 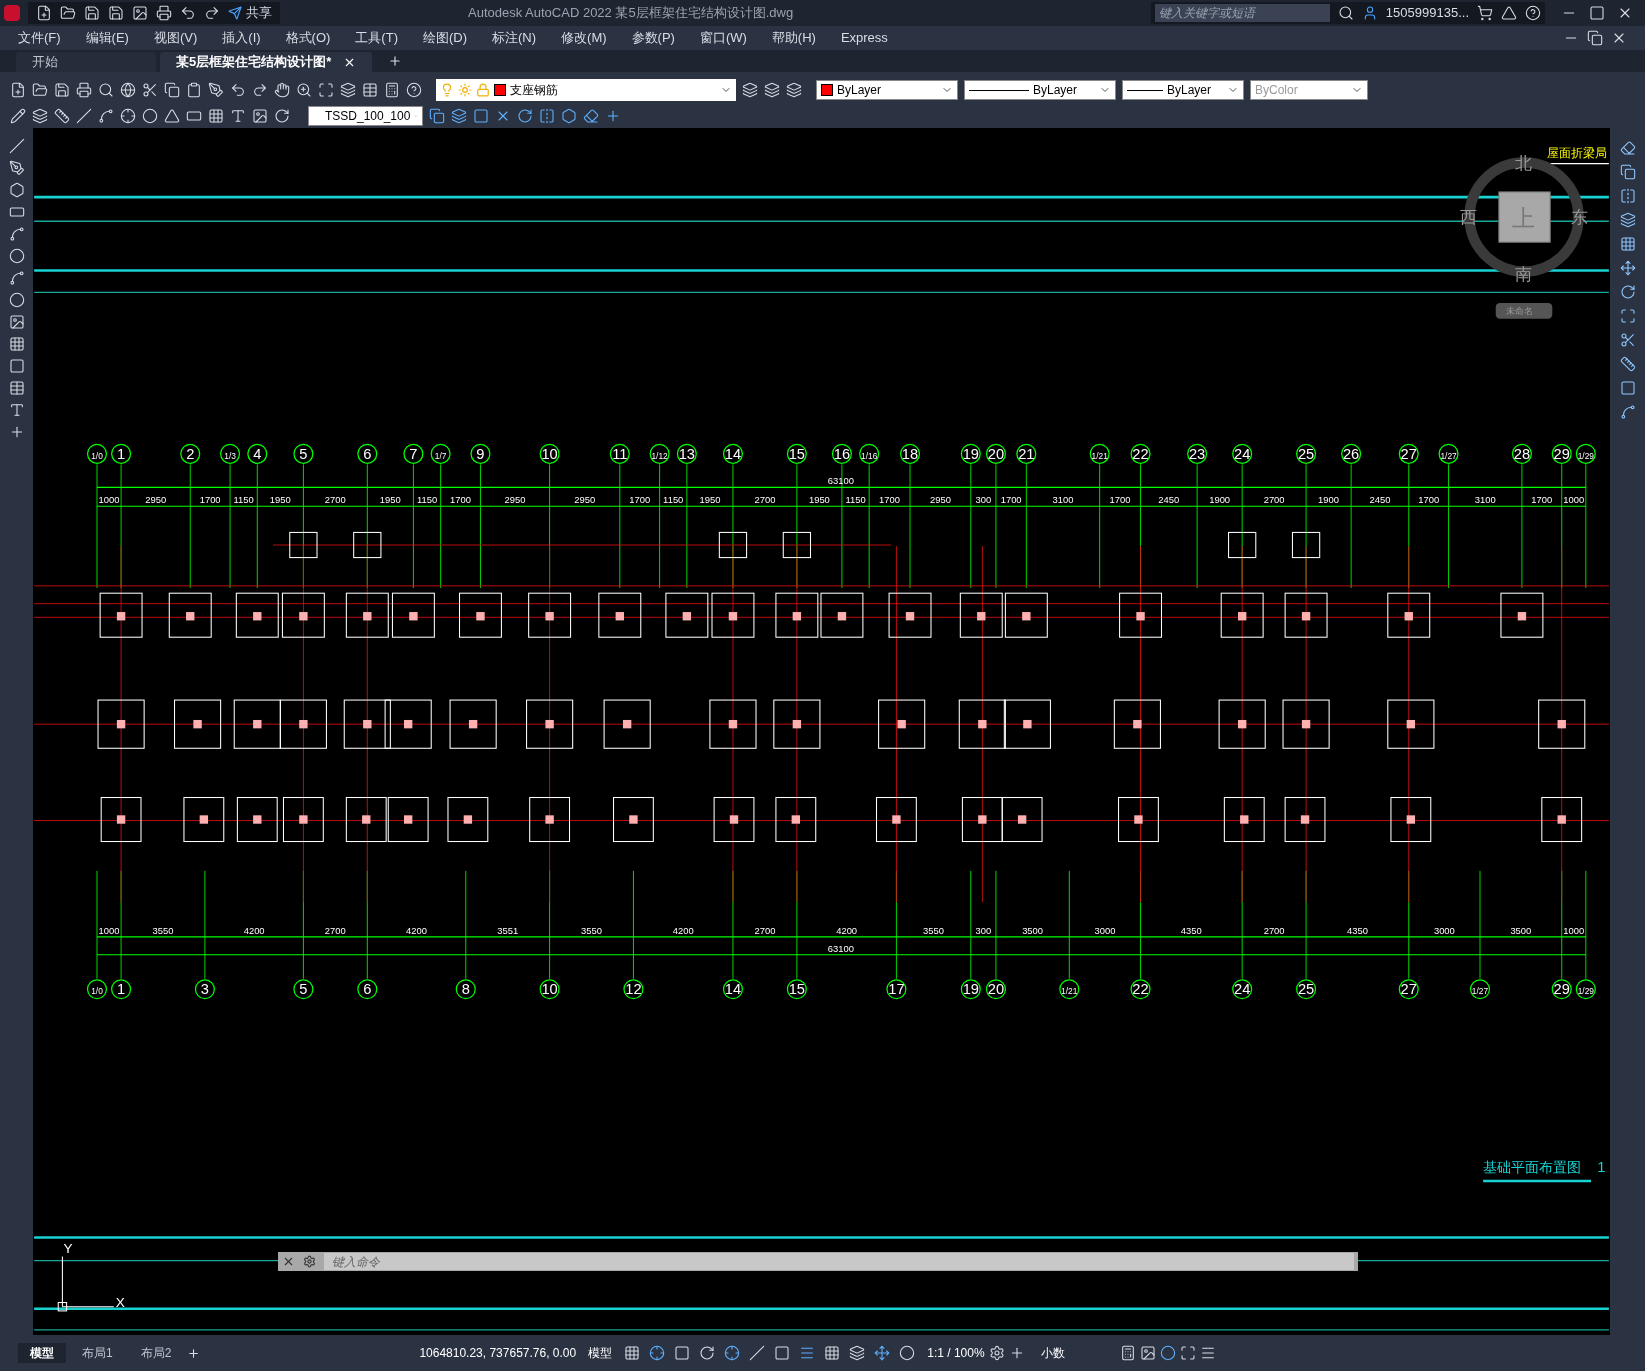 I want to click on pan-icon, so click(x=282, y=90).